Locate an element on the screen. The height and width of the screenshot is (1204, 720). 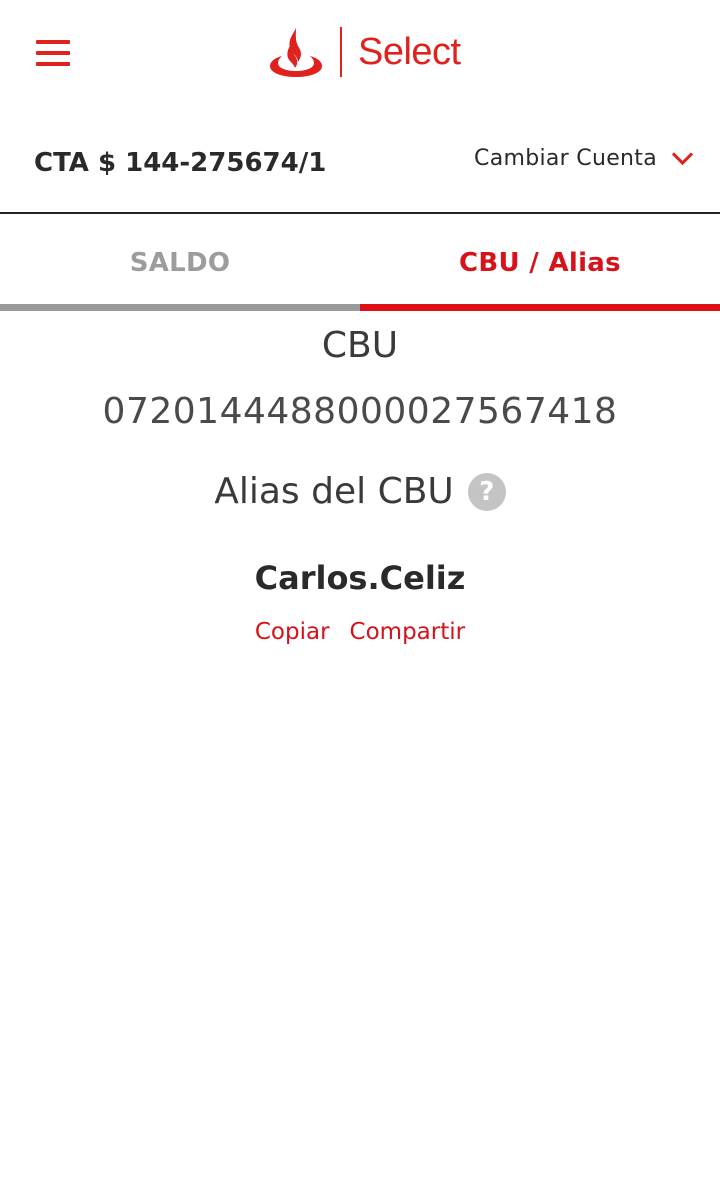
brand-label: Select is located at coordinates (409, 51).